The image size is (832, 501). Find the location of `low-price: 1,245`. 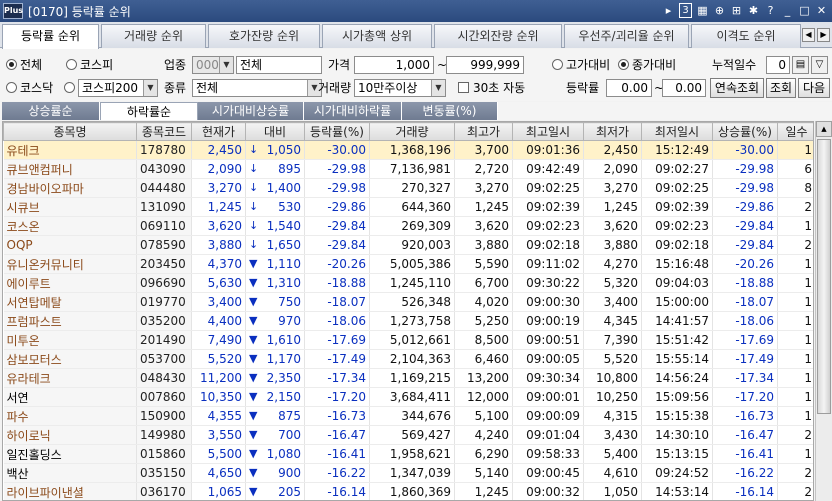

low-price: 1,245 is located at coordinates (612, 207).